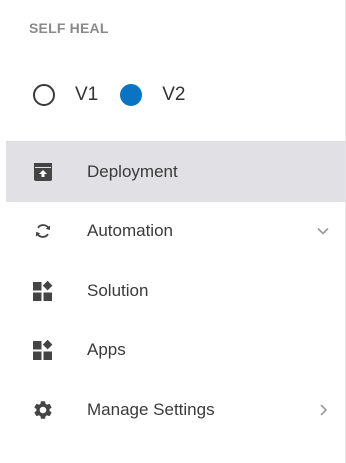  Describe the element at coordinates (43, 231) in the screenshot. I see `sync-icon` at that location.